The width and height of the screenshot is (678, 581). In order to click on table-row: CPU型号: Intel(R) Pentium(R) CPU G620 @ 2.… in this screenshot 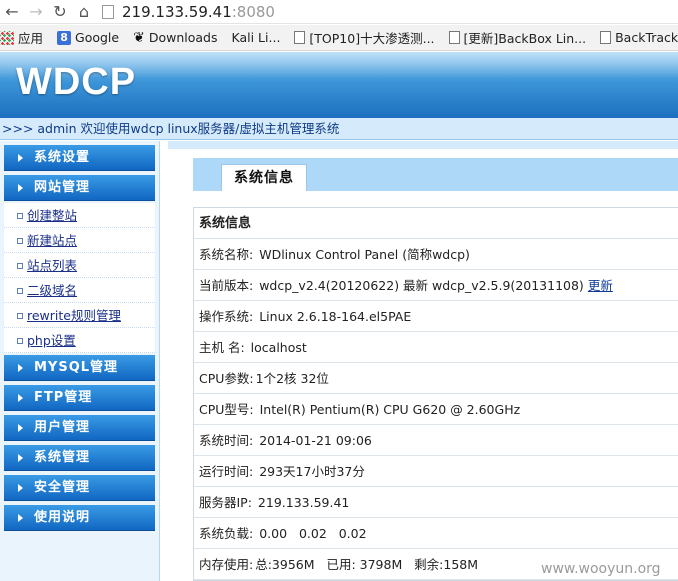, I will do `click(436, 409)`.